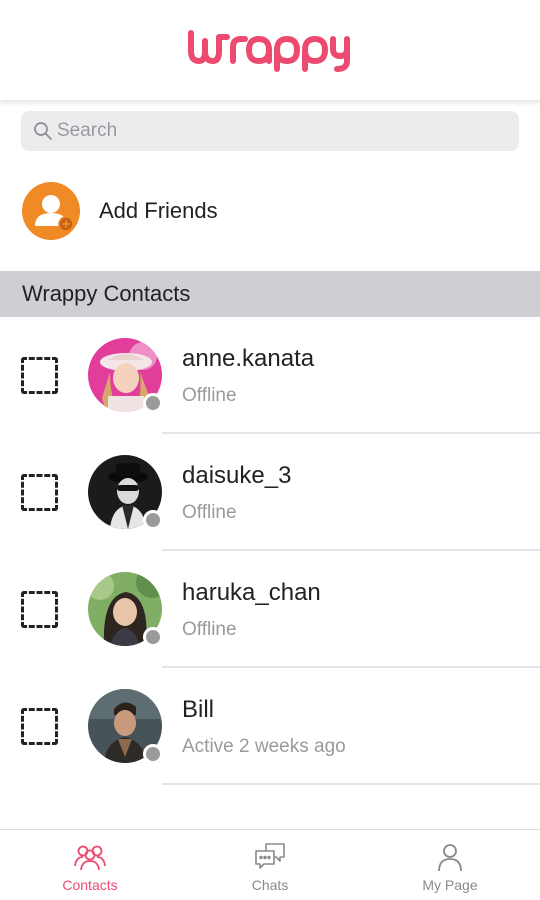 This screenshot has width=540, height=900. What do you see at coordinates (51, 211) in the screenshot?
I see `add-user-icon` at bounding box center [51, 211].